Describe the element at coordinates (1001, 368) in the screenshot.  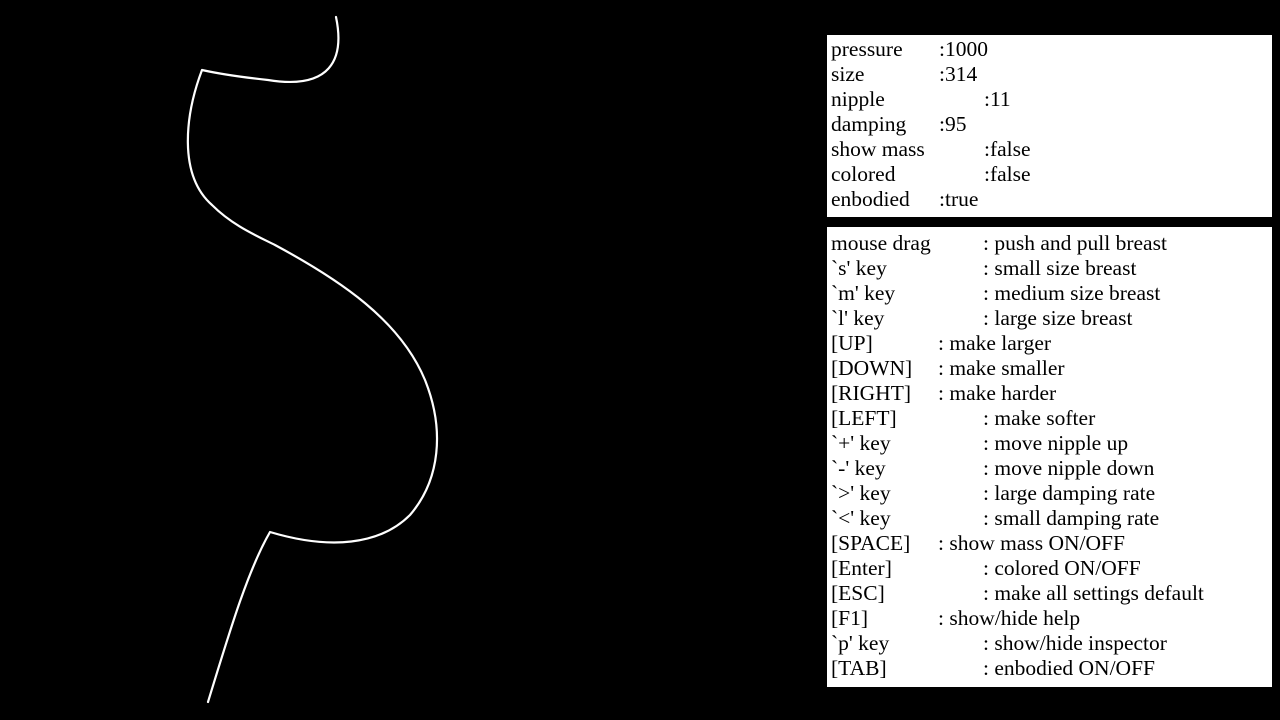
I see `help-description: : make smaller` at that location.